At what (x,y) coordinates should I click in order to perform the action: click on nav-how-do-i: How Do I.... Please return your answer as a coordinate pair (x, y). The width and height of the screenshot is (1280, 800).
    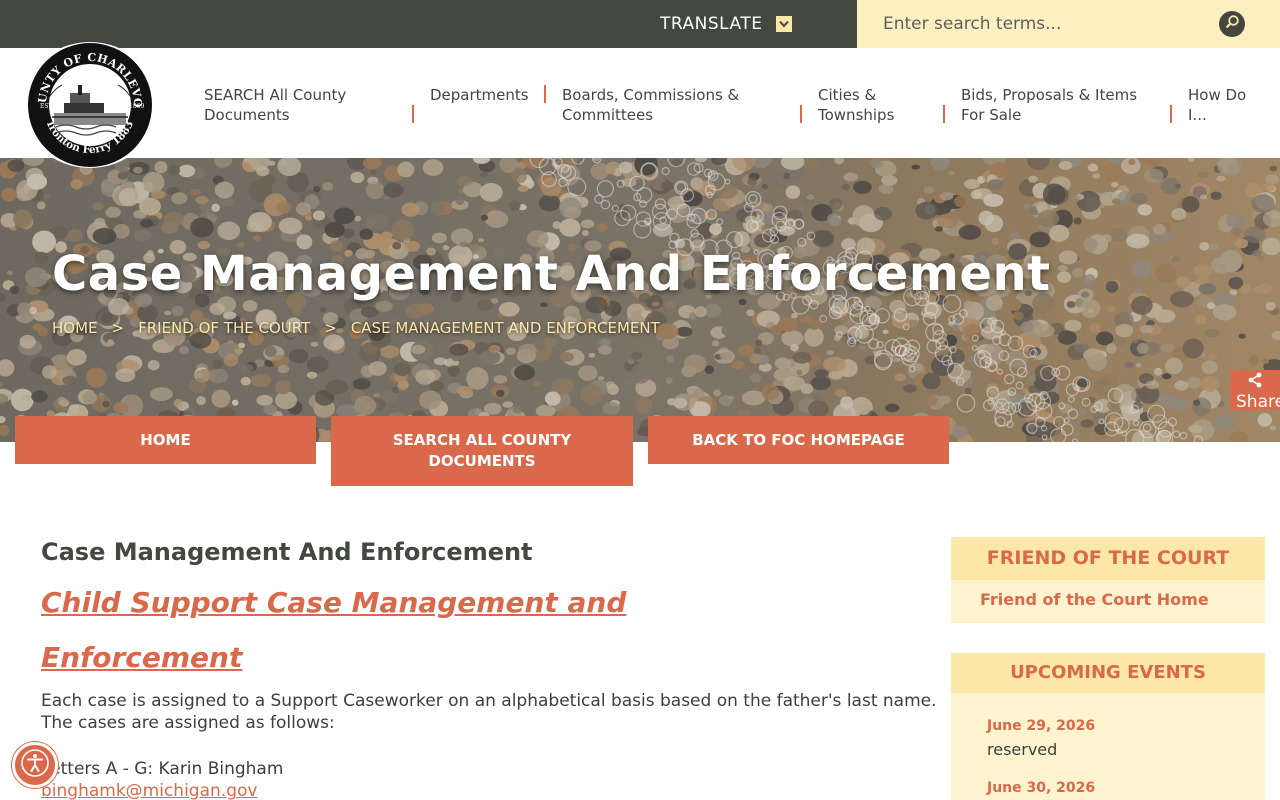
    Looking at the image, I should click on (1217, 105).